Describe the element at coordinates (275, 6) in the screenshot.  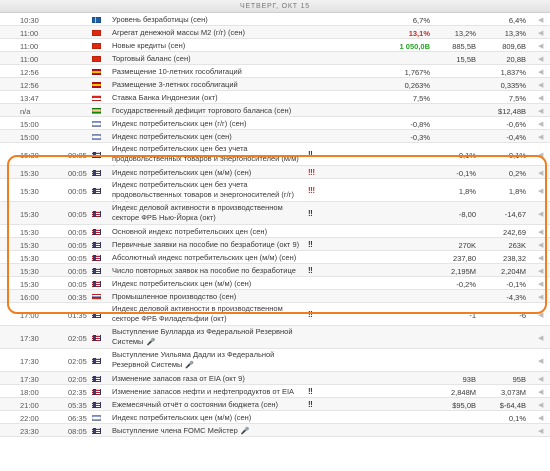
I see `day-header: ЧЕТВЕРГ, ОКТ 15` at that location.